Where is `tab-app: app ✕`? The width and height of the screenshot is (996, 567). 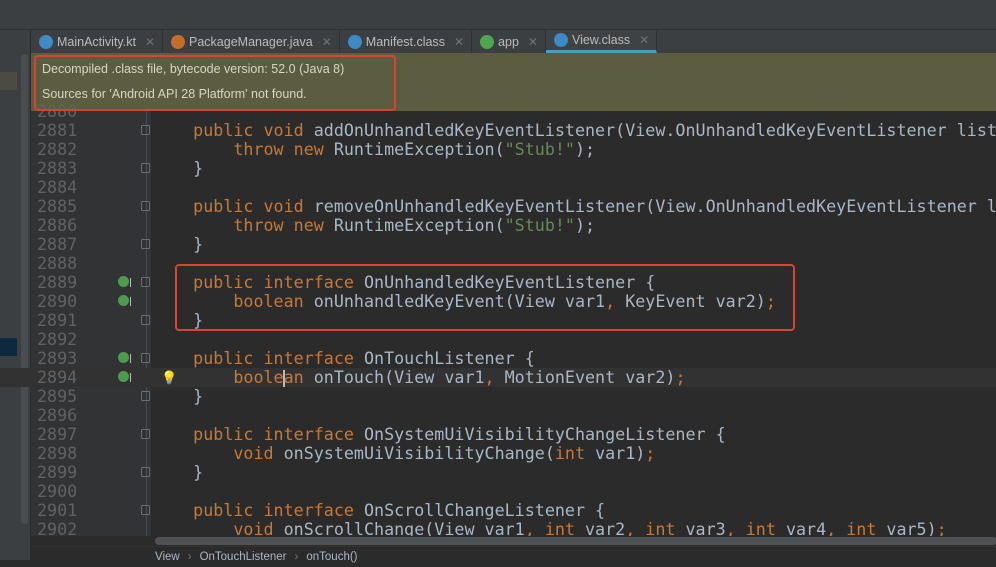 tab-app: app ✕ is located at coordinates (509, 41).